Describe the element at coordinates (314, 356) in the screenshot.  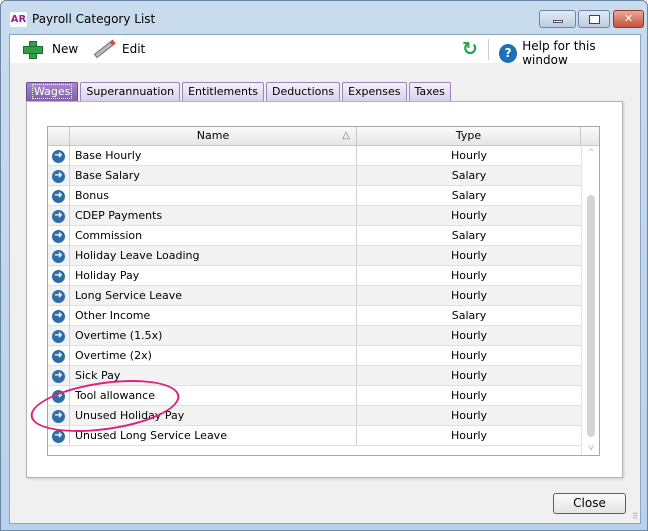
I see `table-row: ➜ Overtime (2x) Hourly` at that location.